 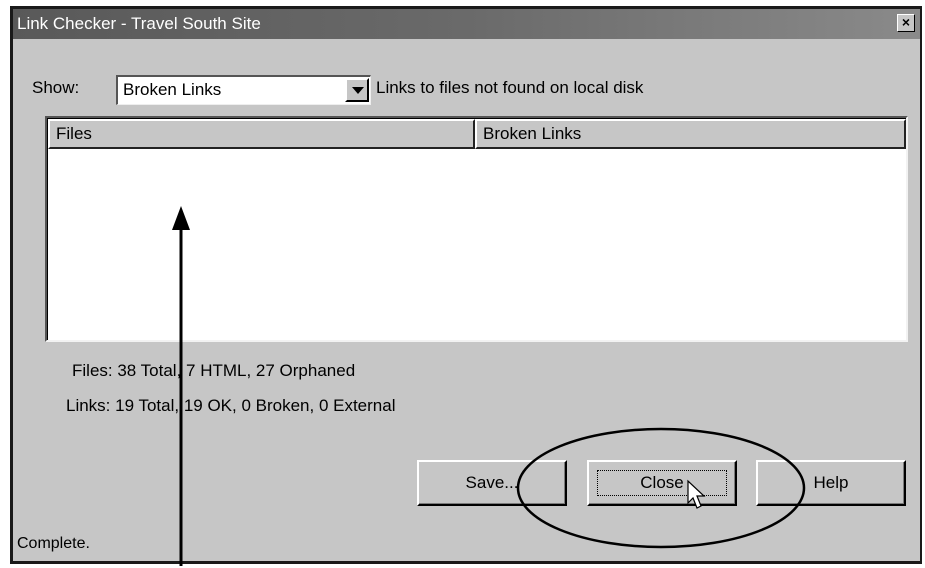 What do you see at coordinates (661, 488) in the screenshot?
I see `highlight-ellipse` at bounding box center [661, 488].